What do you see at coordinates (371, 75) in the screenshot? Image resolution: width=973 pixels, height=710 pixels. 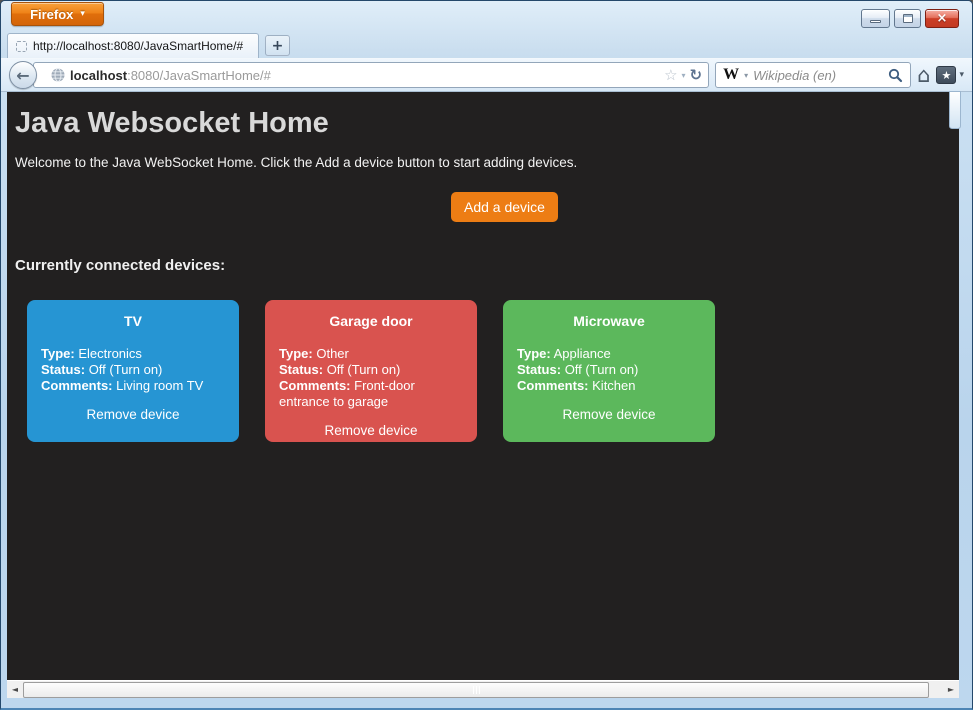 I see `url-bar: localhost:8080/JavaSmartHome/# ☆ ▾ ↻` at bounding box center [371, 75].